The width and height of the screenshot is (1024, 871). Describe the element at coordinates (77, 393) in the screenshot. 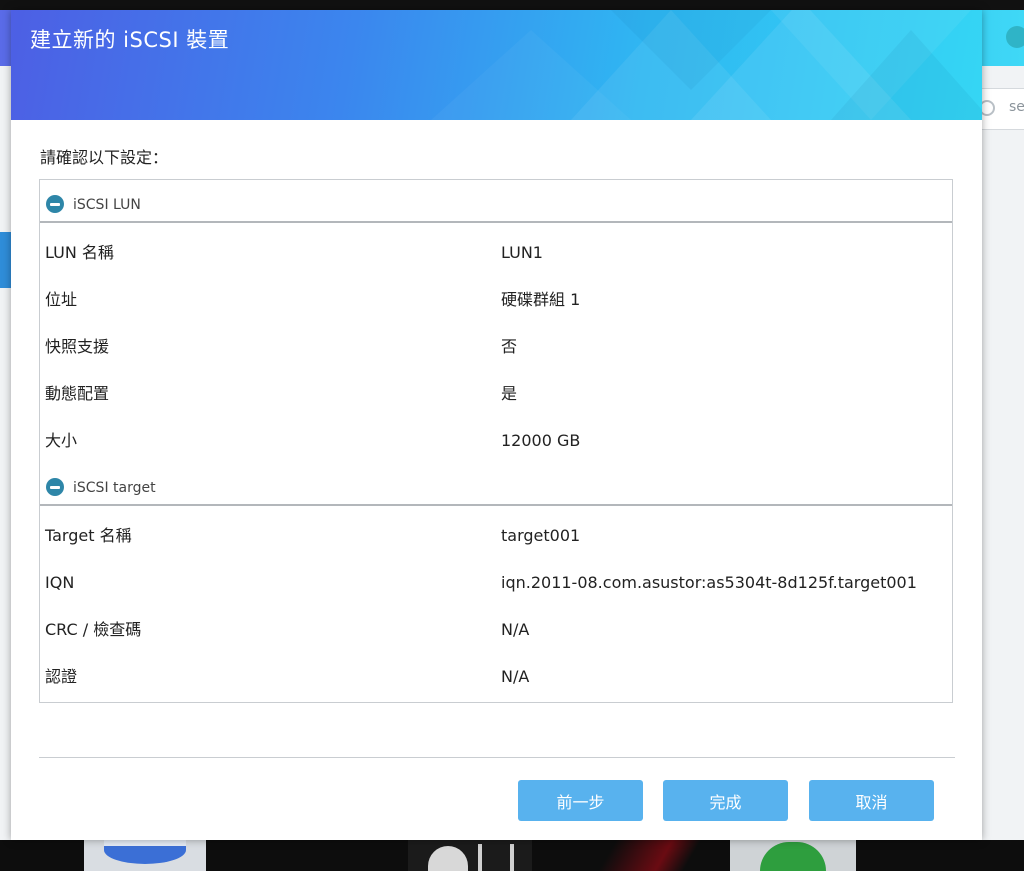

I see `row-key: 動態配置` at that location.